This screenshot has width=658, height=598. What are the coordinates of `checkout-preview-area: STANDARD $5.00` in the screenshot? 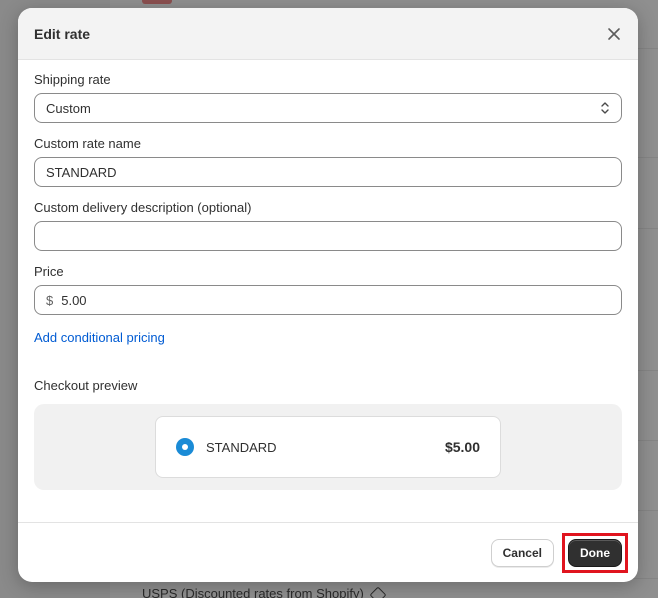 It's located at (328, 447).